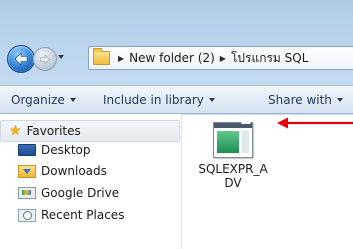  I want to click on annotation-arrow-icon, so click(315, 123).